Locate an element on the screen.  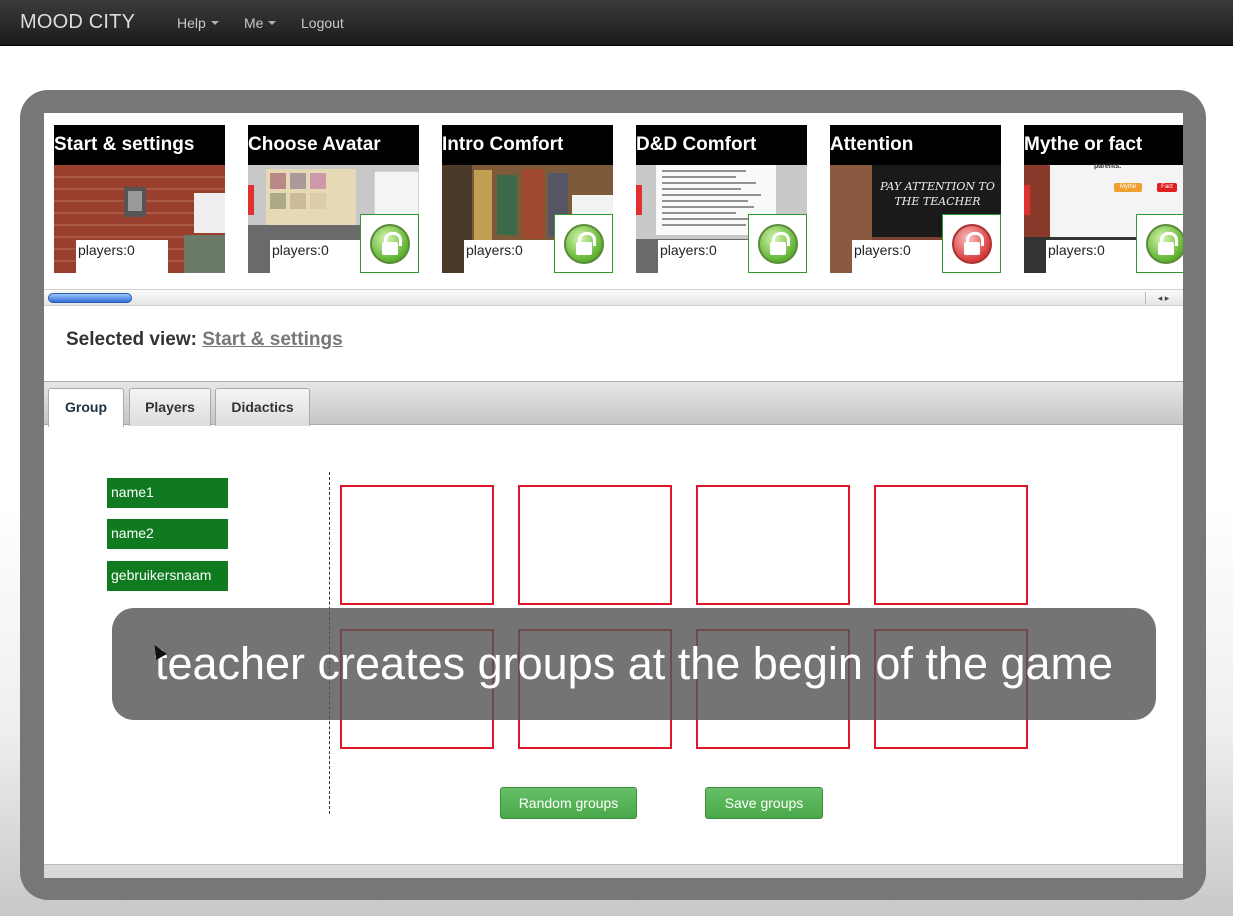
mythe-button-thumb: Mythe is located at coordinates (1128, 187).